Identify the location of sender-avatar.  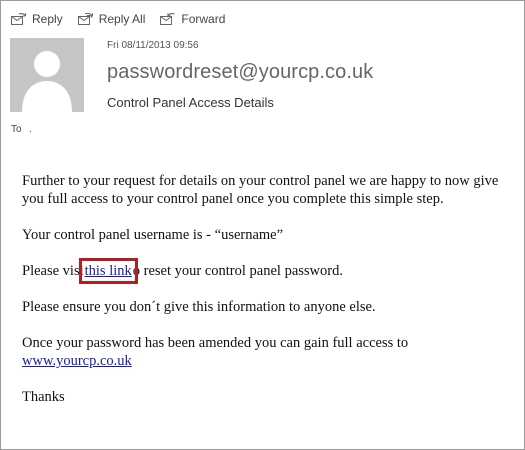
(47, 75).